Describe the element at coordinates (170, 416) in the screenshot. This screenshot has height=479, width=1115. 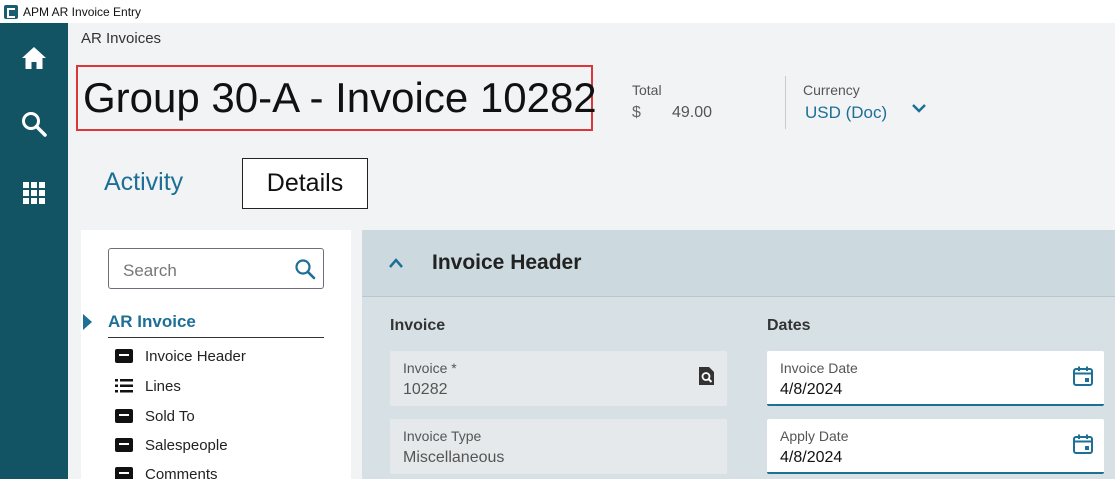
I see `nav-item-label: Sold To` at that location.